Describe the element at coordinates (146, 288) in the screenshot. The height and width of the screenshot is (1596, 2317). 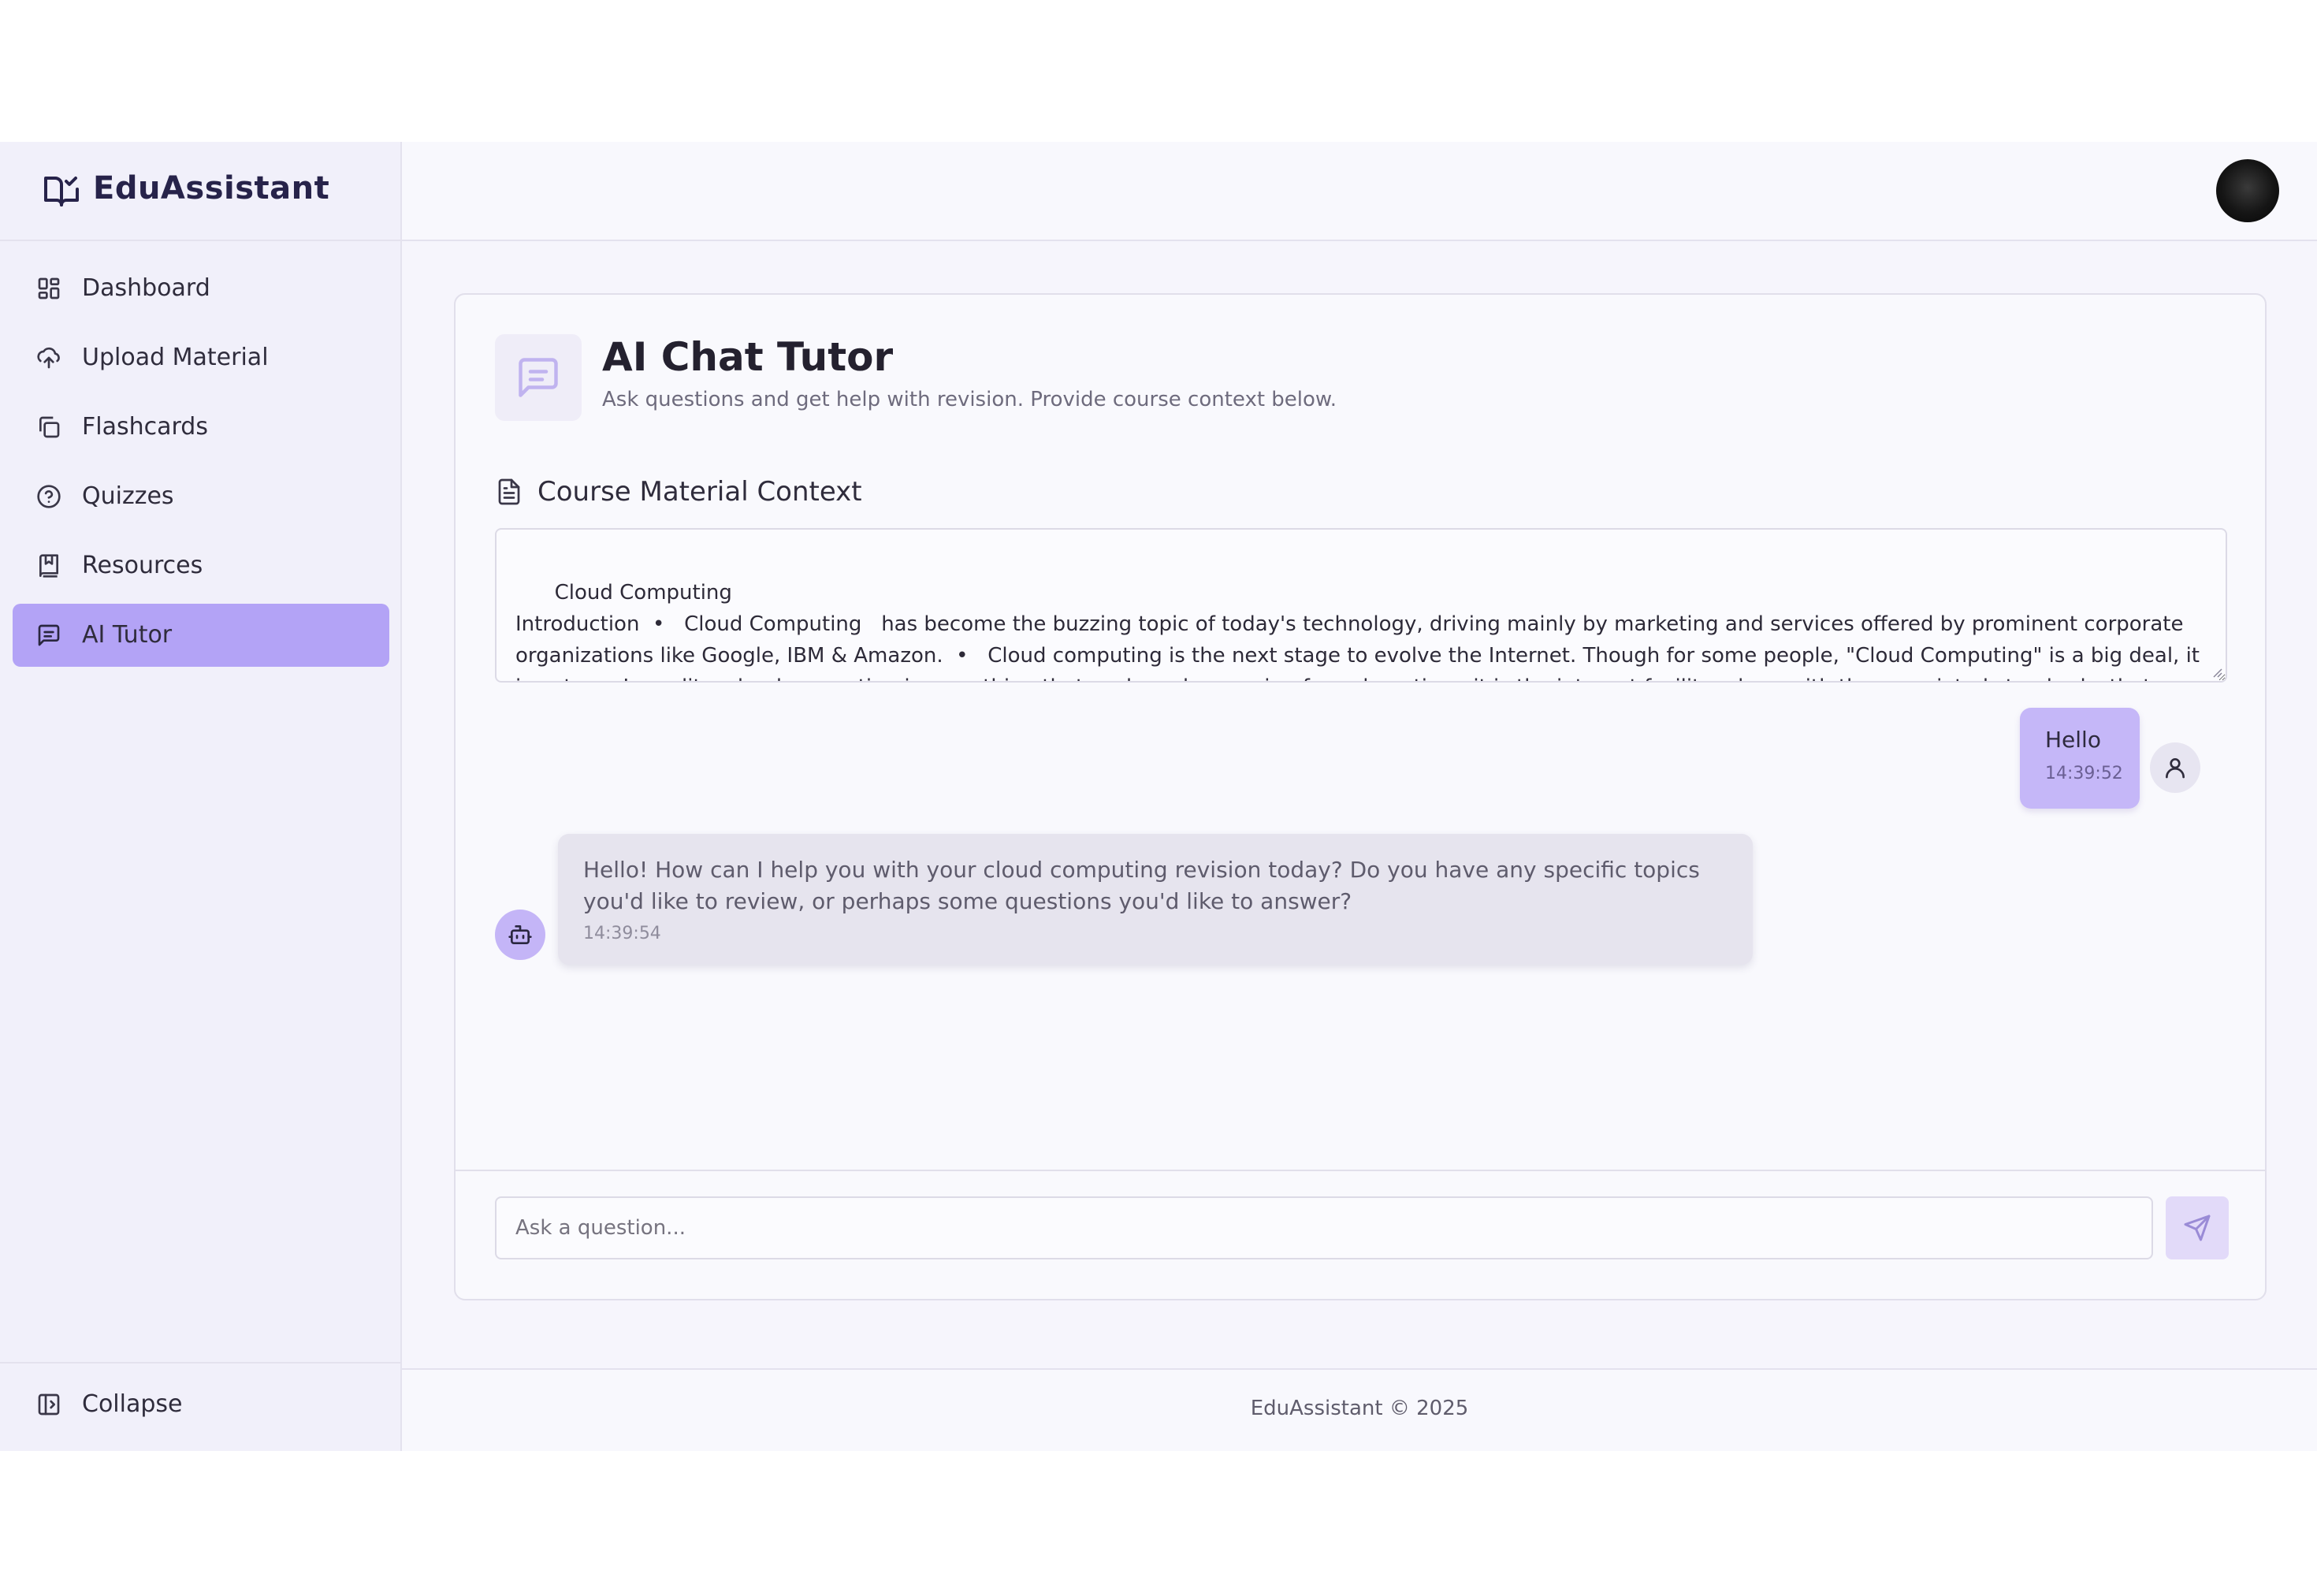
I see `sidebar-item-label: Dashboard` at that location.